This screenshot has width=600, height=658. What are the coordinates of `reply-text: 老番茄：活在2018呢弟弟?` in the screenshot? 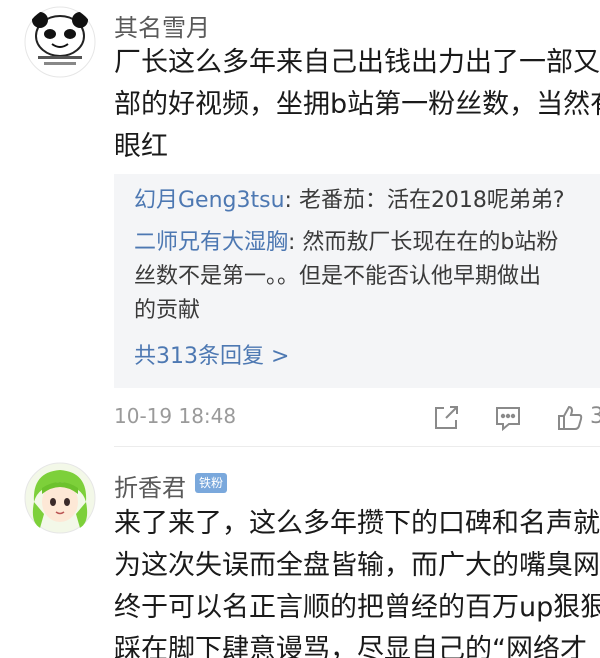 It's located at (431, 200).